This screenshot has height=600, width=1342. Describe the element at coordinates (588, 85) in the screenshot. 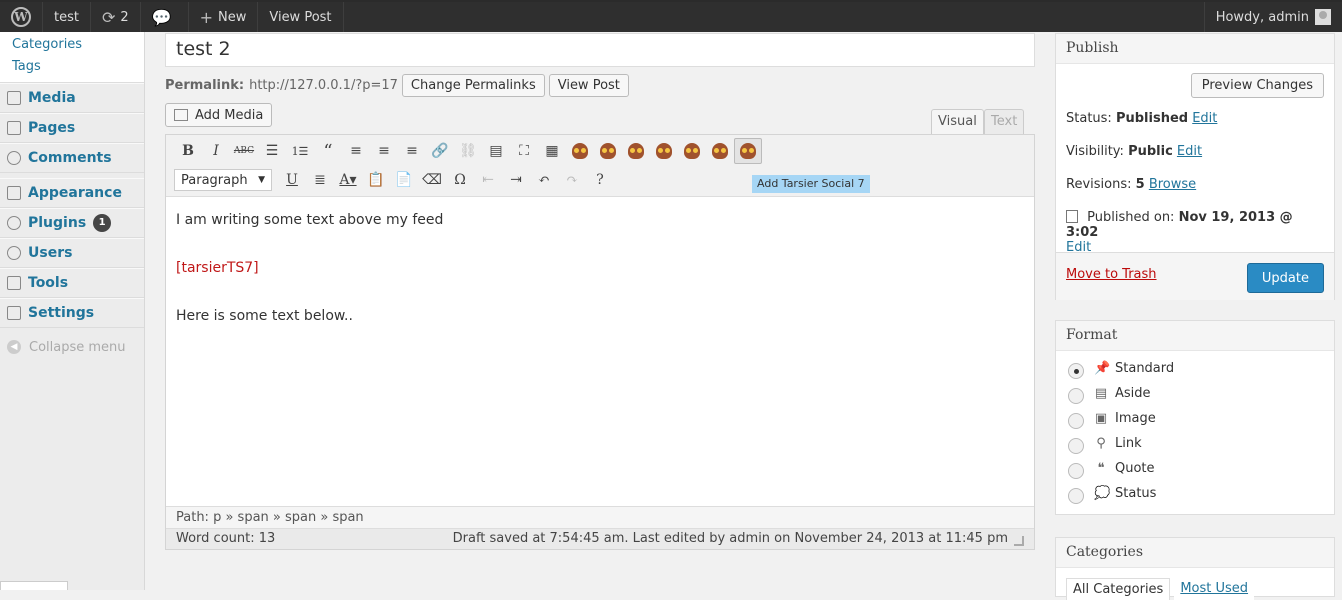

I see `view-post-button: View Post` at that location.